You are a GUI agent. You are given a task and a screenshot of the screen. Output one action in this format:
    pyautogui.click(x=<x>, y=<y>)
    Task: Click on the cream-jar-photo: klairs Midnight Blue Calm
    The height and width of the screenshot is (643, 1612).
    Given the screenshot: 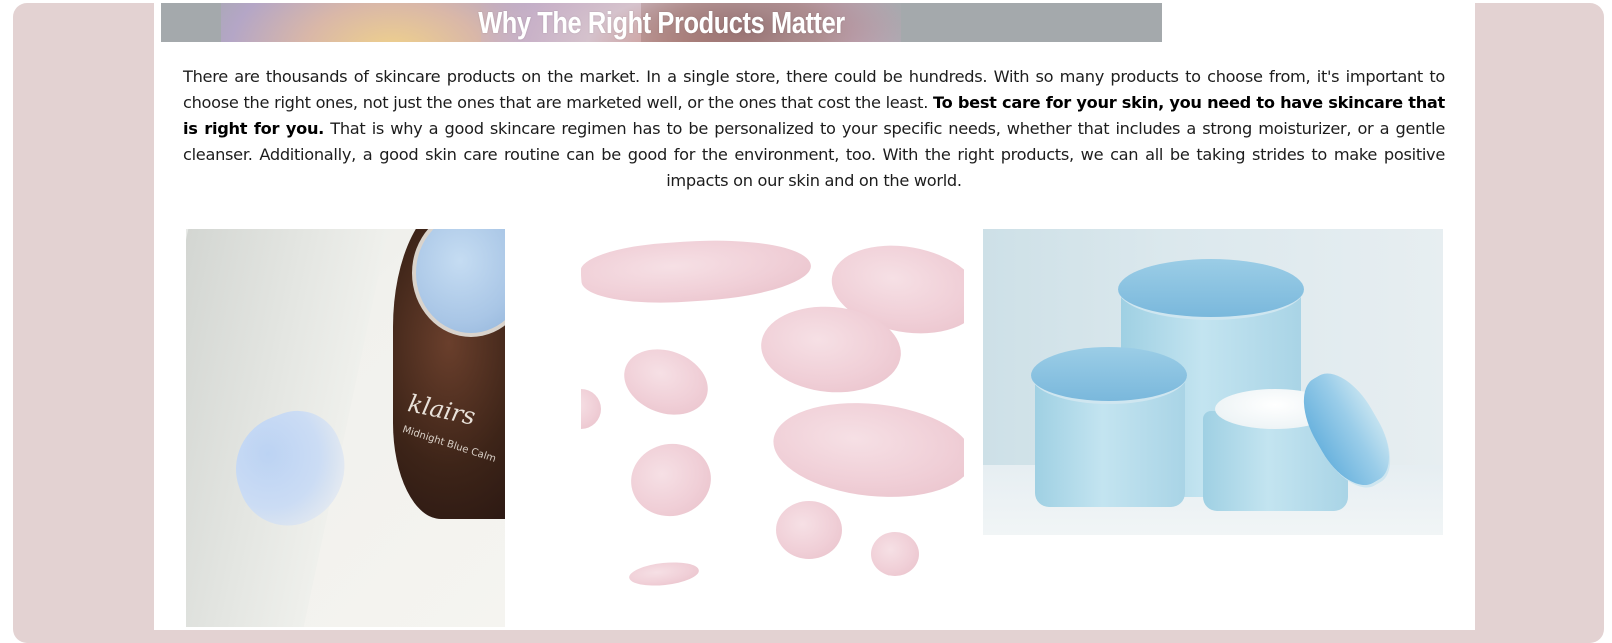 What is the action you would take?
    pyautogui.click(x=345, y=428)
    